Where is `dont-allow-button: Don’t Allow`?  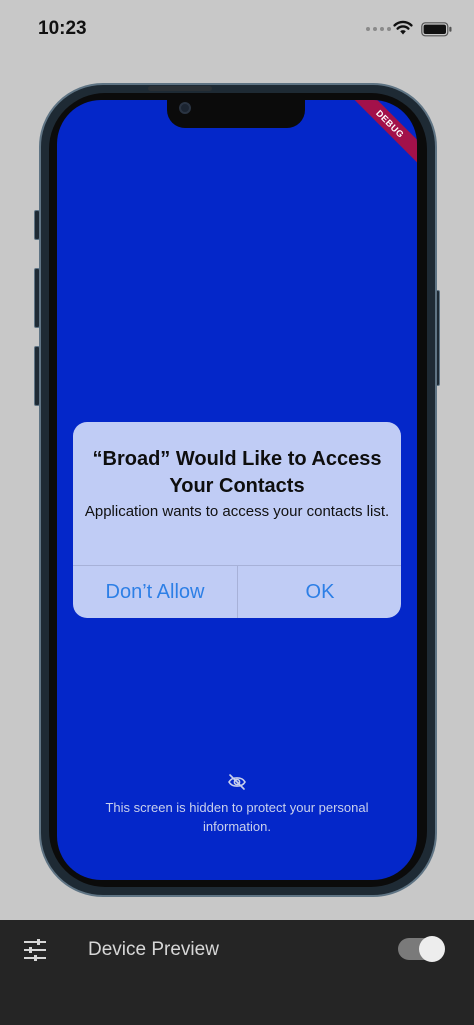
dont-allow-button: Don’t Allow is located at coordinates (155, 592).